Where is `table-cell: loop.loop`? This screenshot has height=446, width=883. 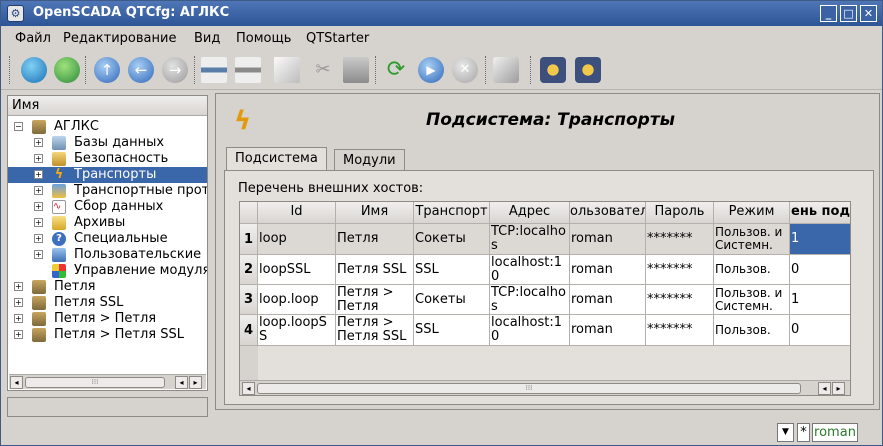
table-cell: loop.loop is located at coordinates (297, 300).